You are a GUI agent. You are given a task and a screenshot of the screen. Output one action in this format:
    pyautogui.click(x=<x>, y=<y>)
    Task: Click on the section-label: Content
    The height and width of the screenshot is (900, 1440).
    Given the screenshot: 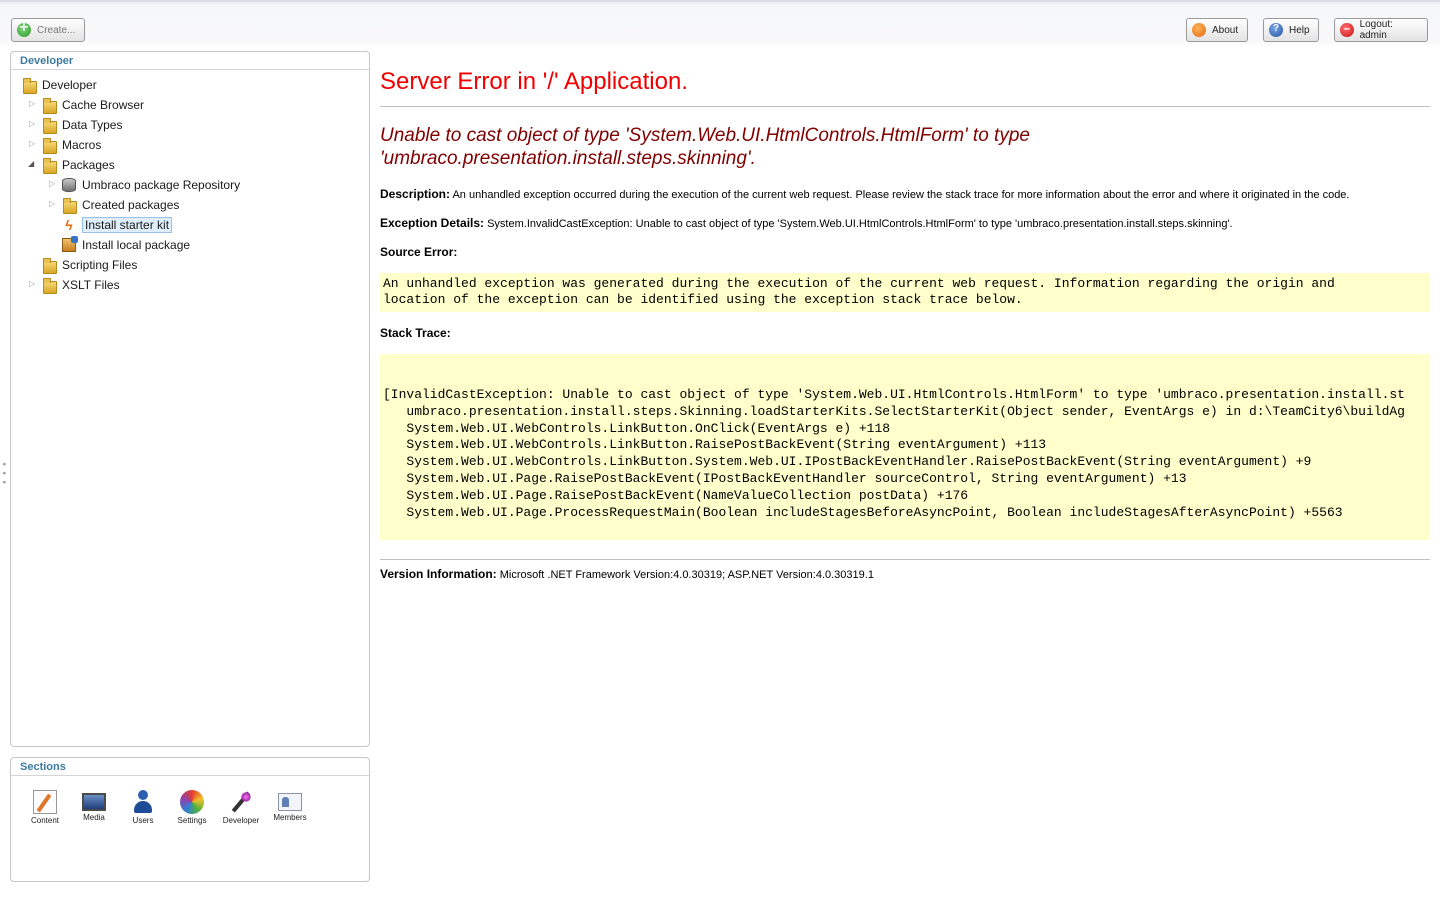 What is the action you would take?
    pyautogui.click(x=45, y=820)
    